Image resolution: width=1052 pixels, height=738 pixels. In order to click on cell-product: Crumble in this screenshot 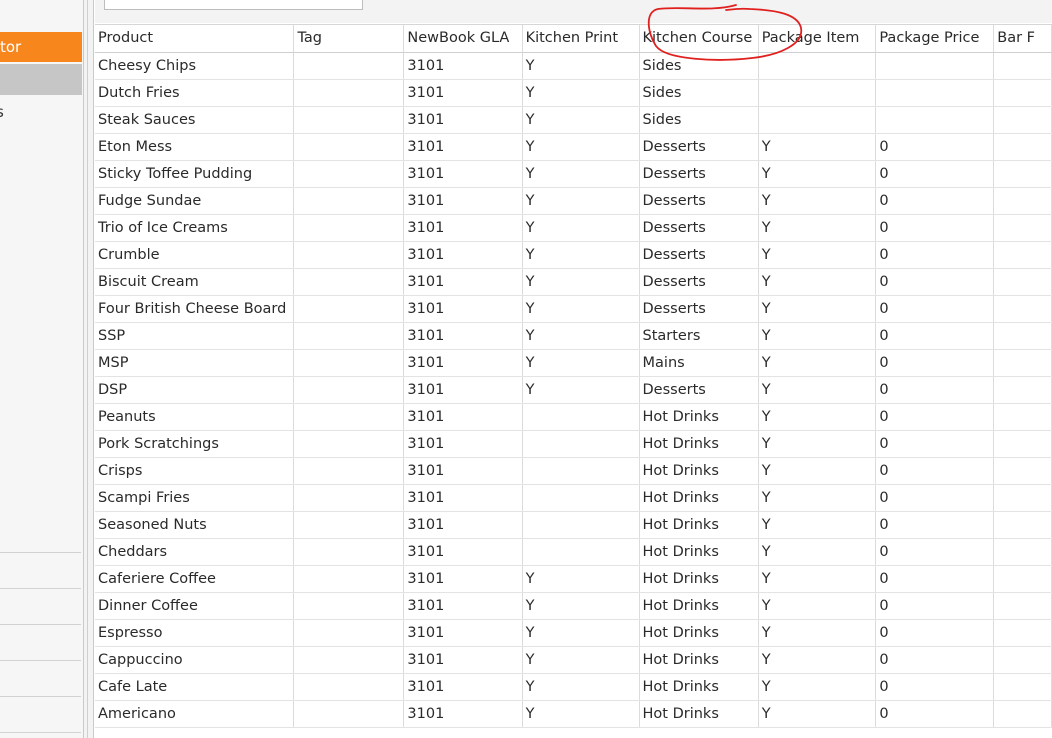, I will do `click(195, 255)`.